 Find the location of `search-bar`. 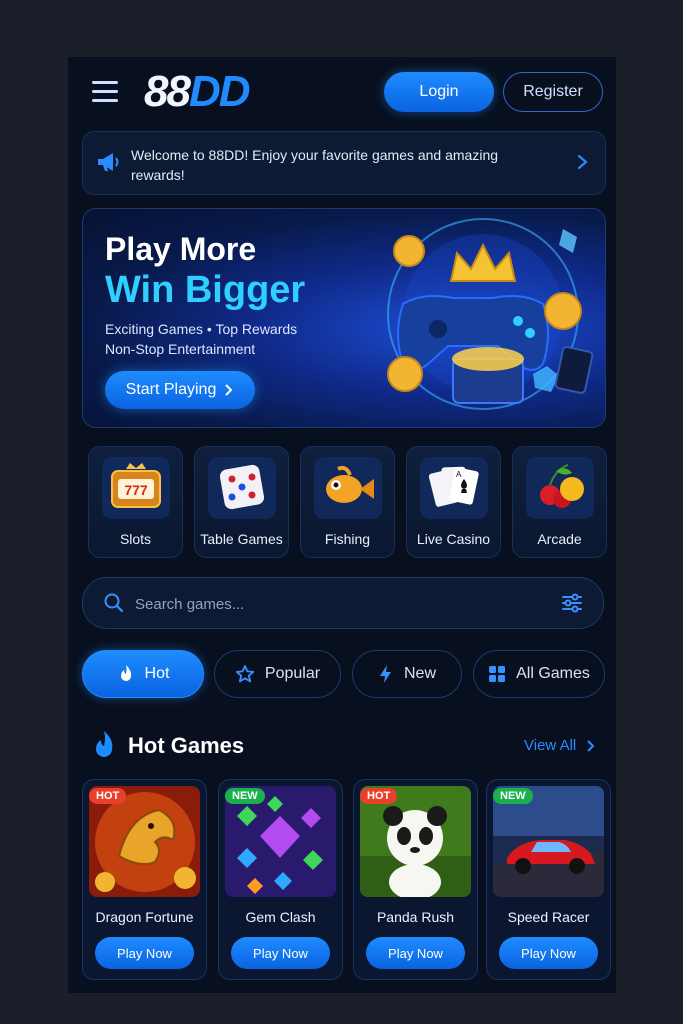

search-bar is located at coordinates (343, 603).